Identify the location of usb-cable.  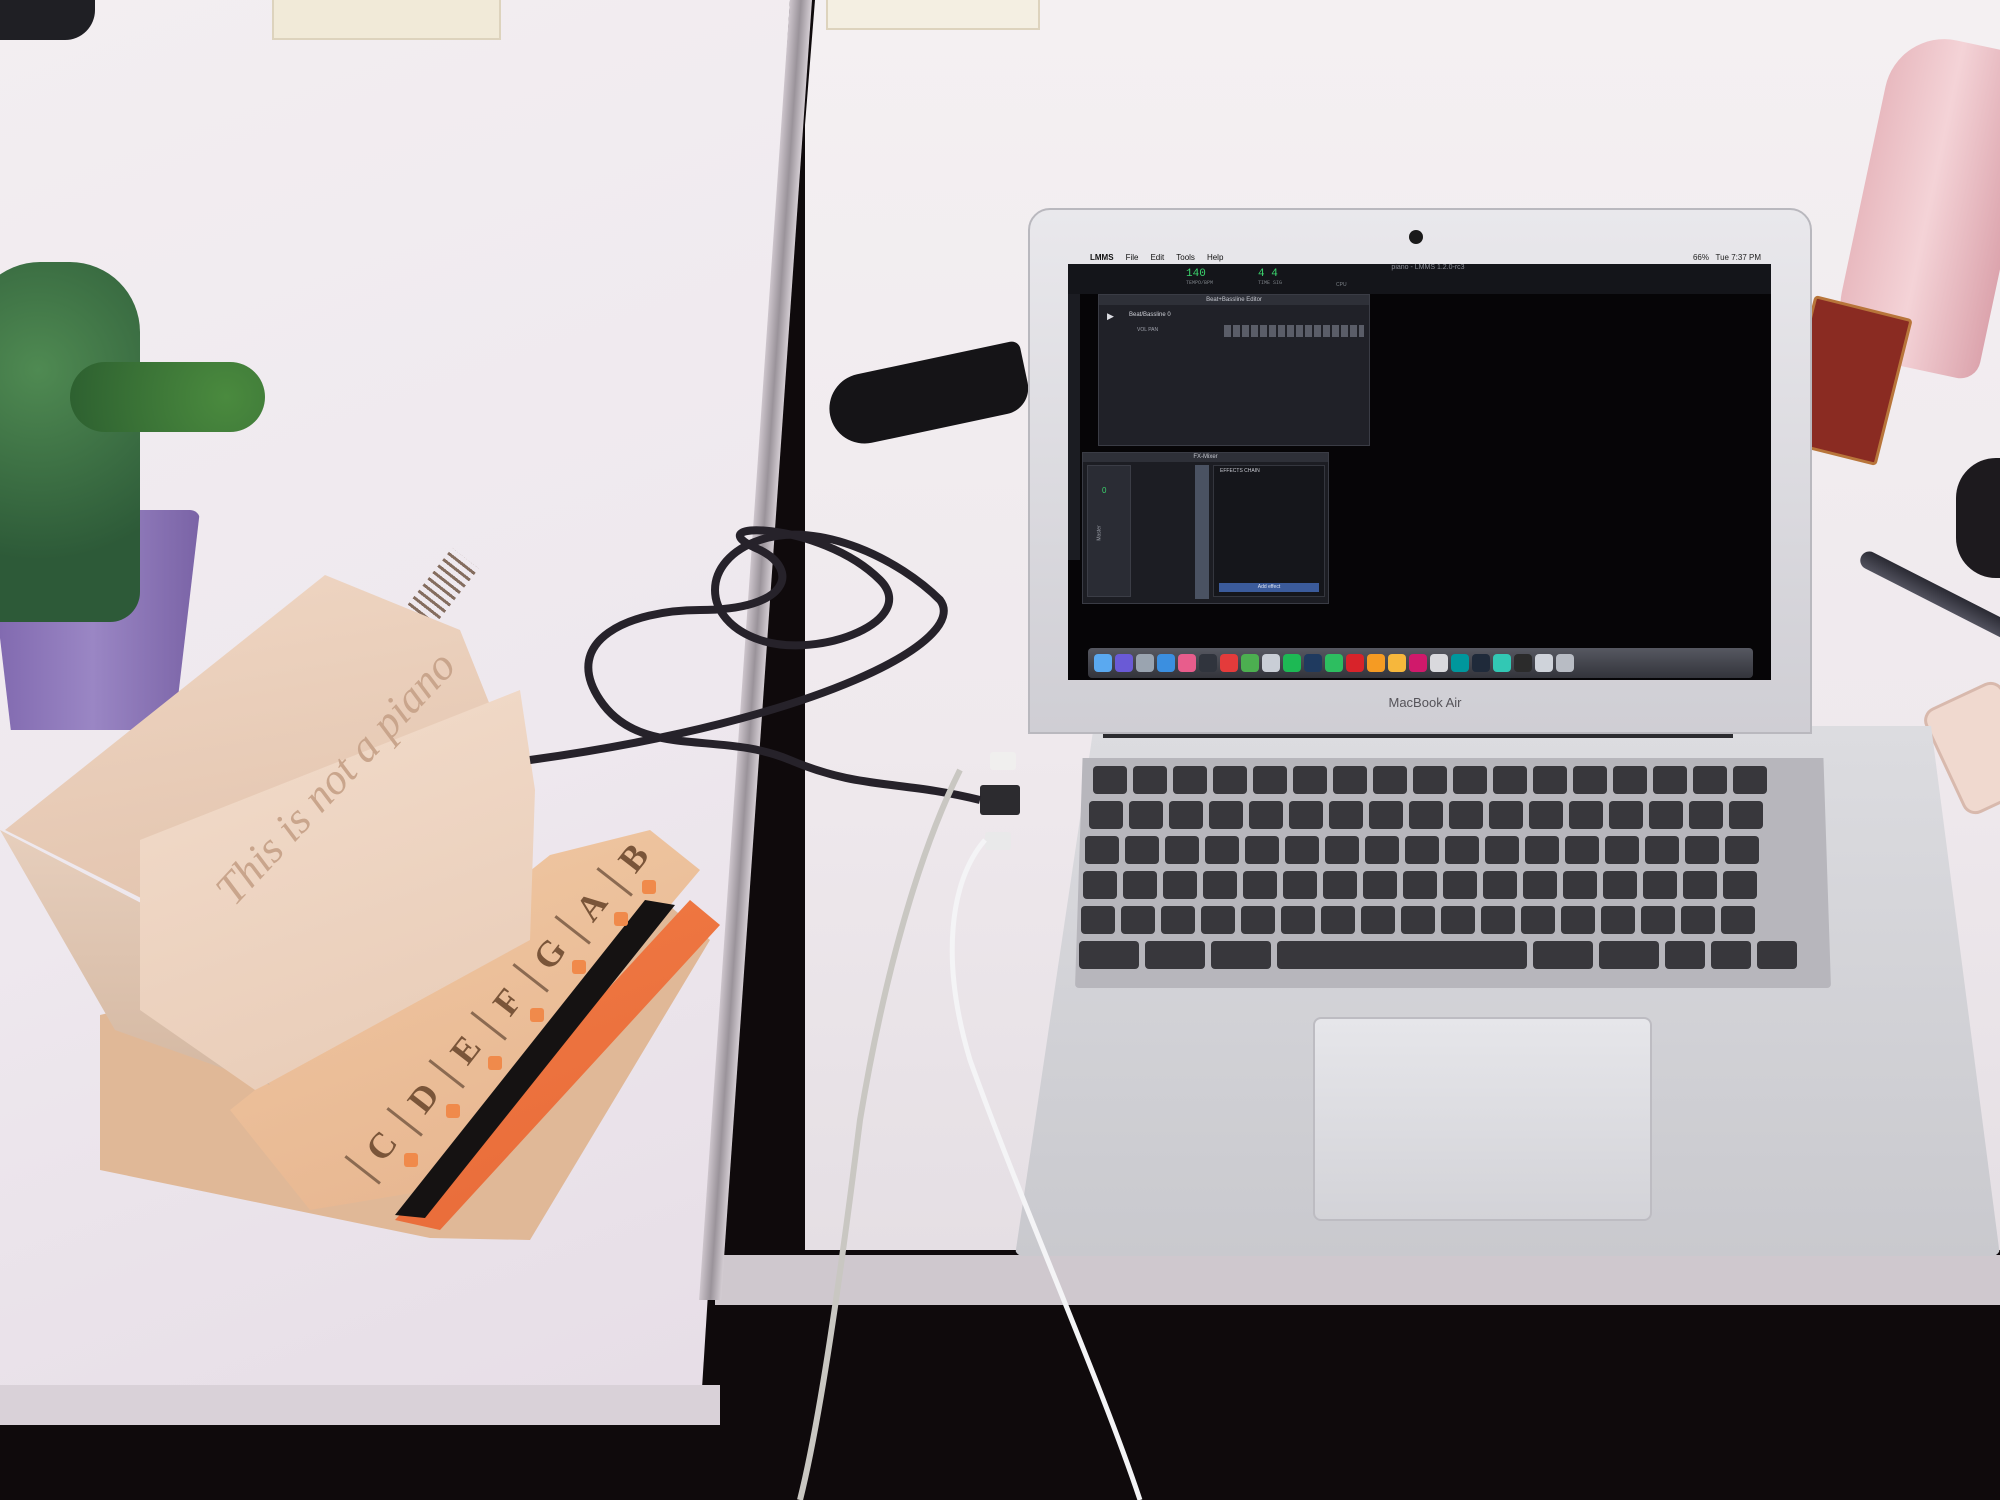
(755, 665).